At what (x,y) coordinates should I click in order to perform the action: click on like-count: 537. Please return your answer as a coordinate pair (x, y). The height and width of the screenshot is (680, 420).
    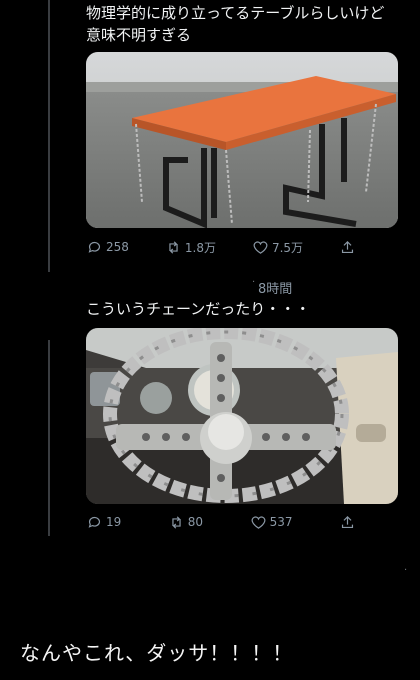
    Looking at the image, I should click on (281, 522).